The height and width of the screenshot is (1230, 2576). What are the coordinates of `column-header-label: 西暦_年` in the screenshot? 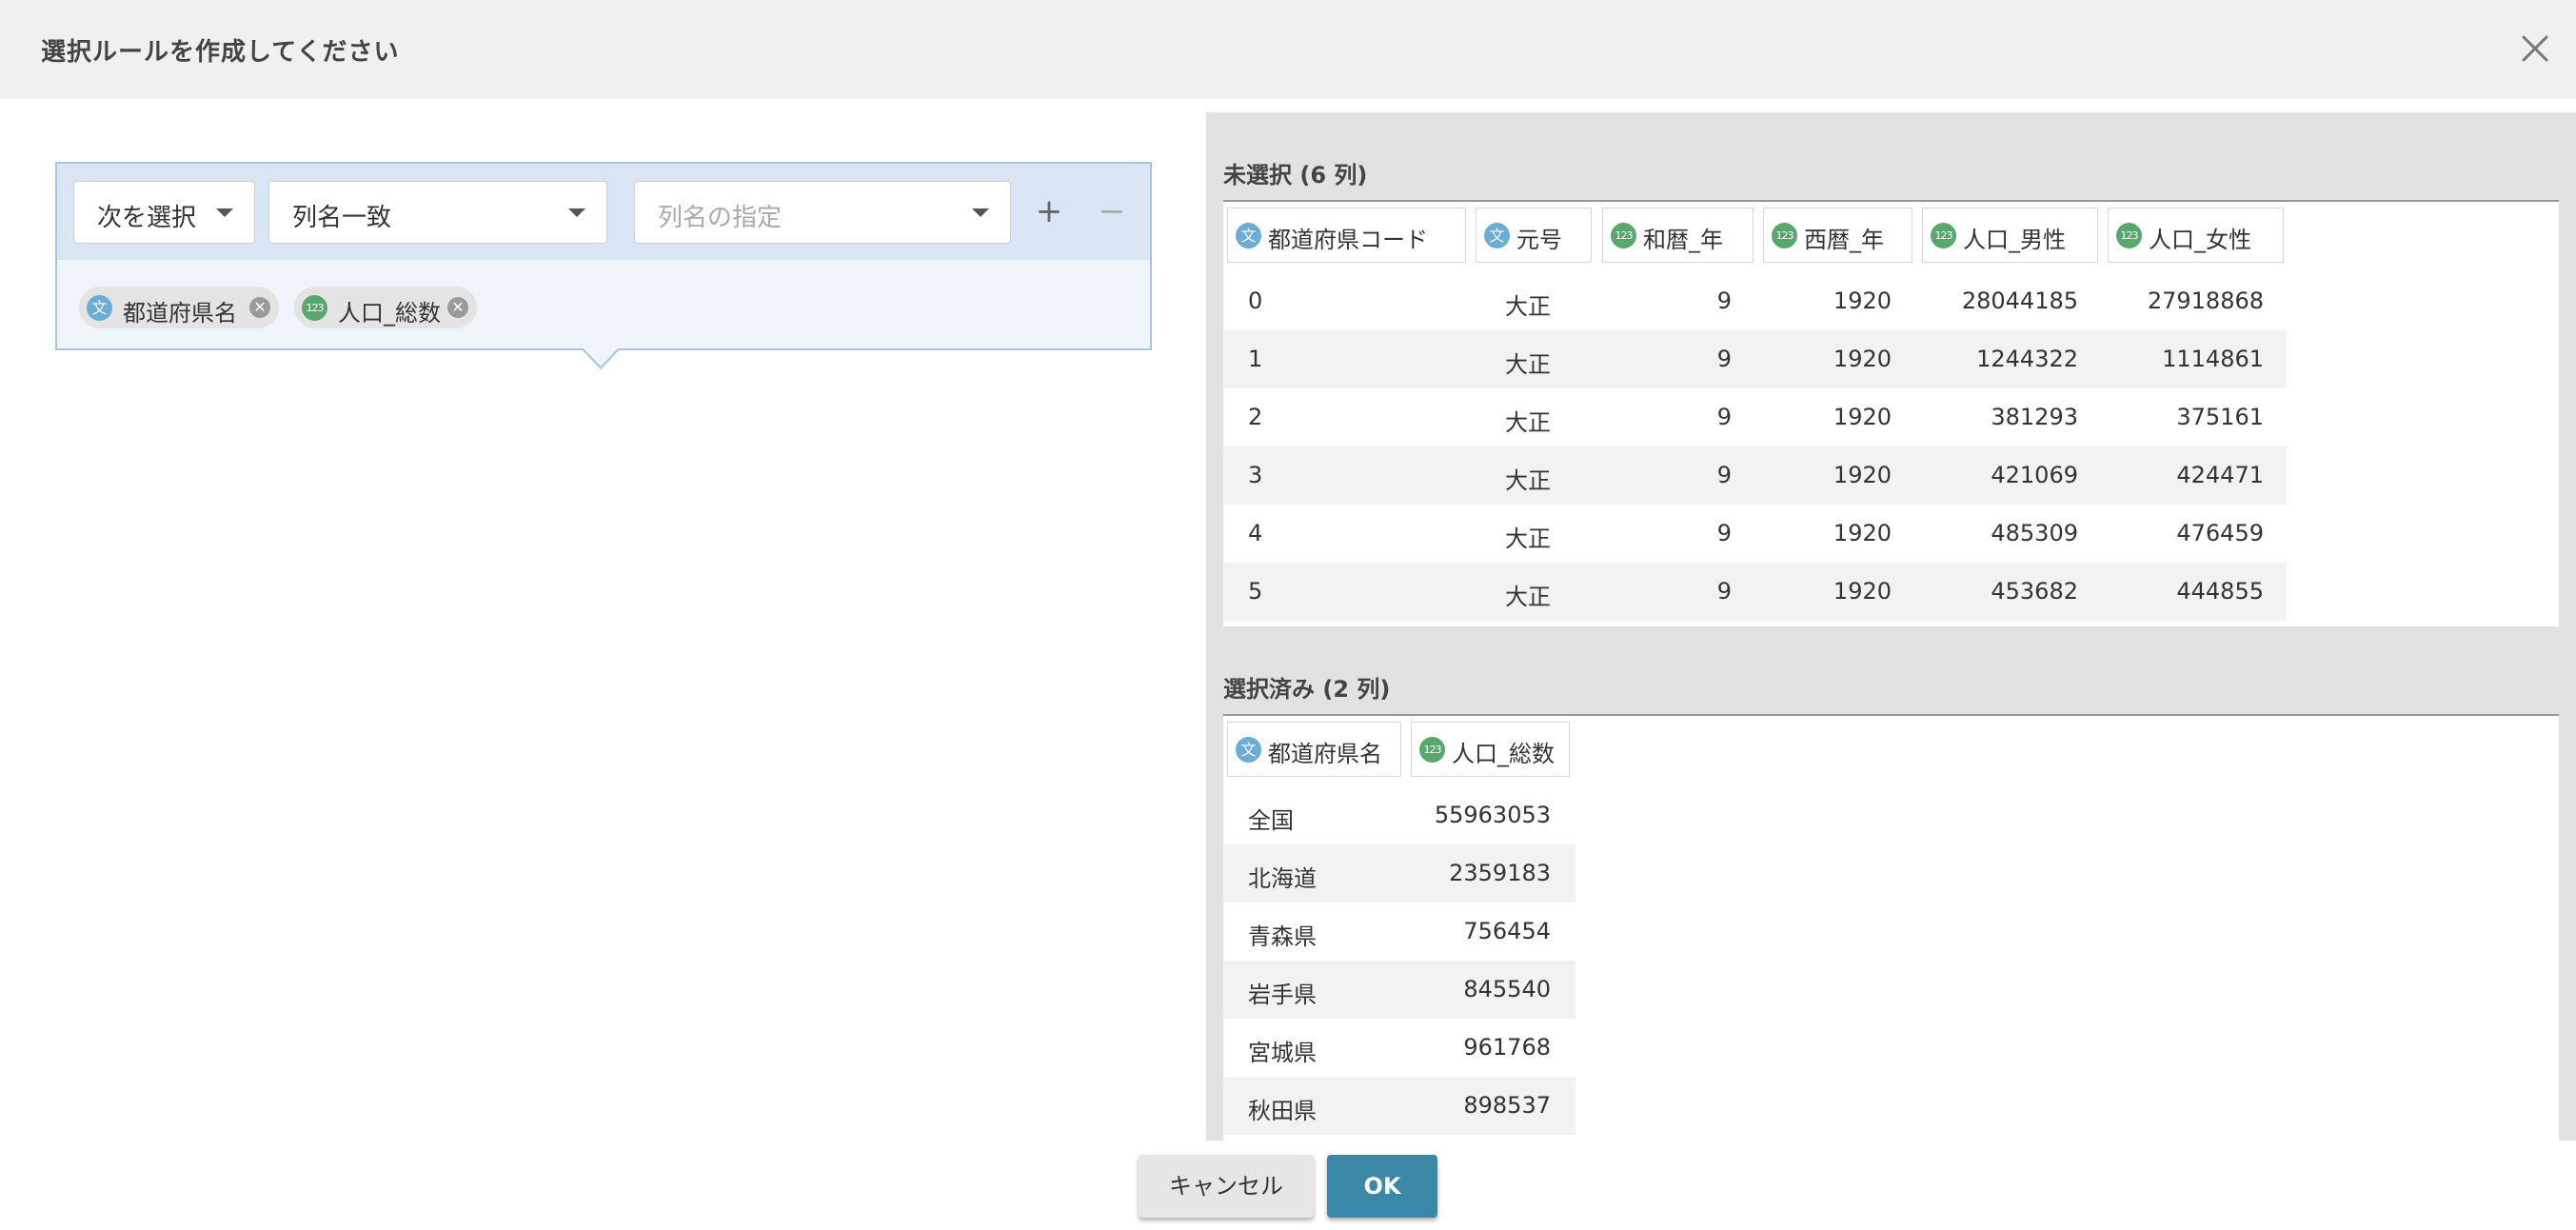 It's located at (1844, 240).